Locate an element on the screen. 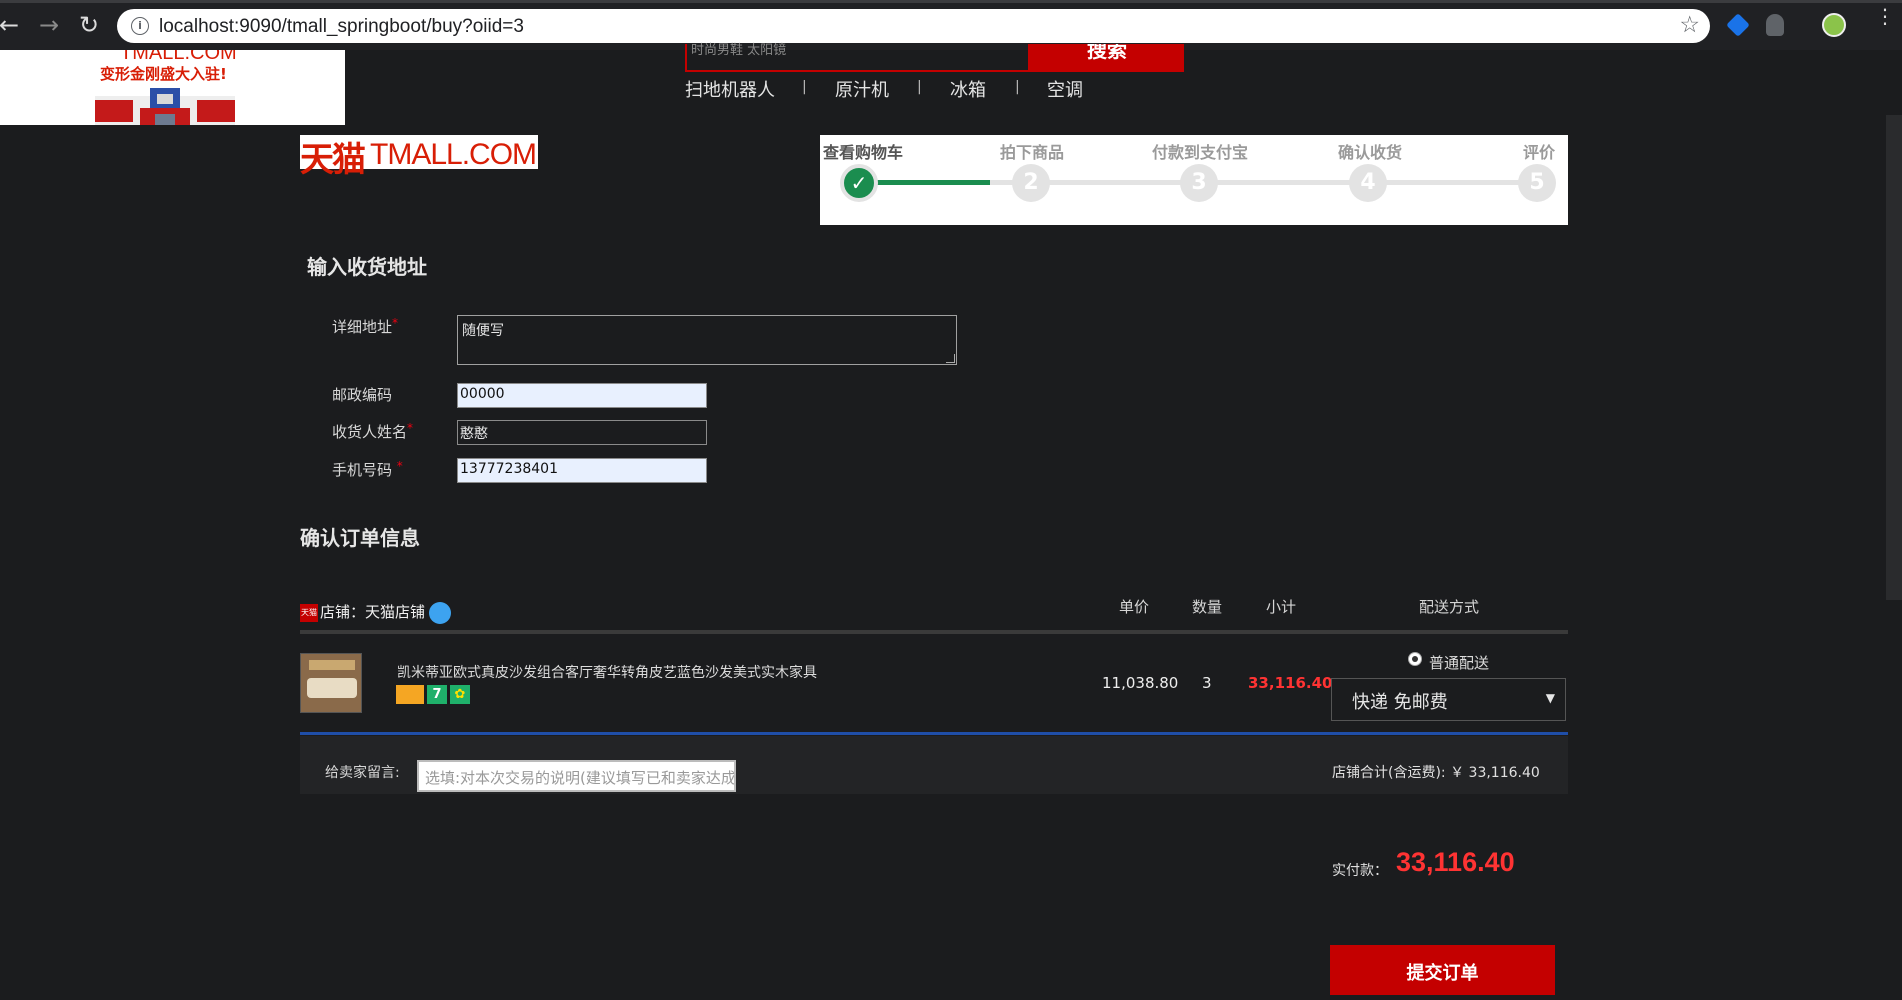 The height and width of the screenshot is (1000, 1902). normal-delivery-label: 普通配送 is located at coordinates (1459, 662).